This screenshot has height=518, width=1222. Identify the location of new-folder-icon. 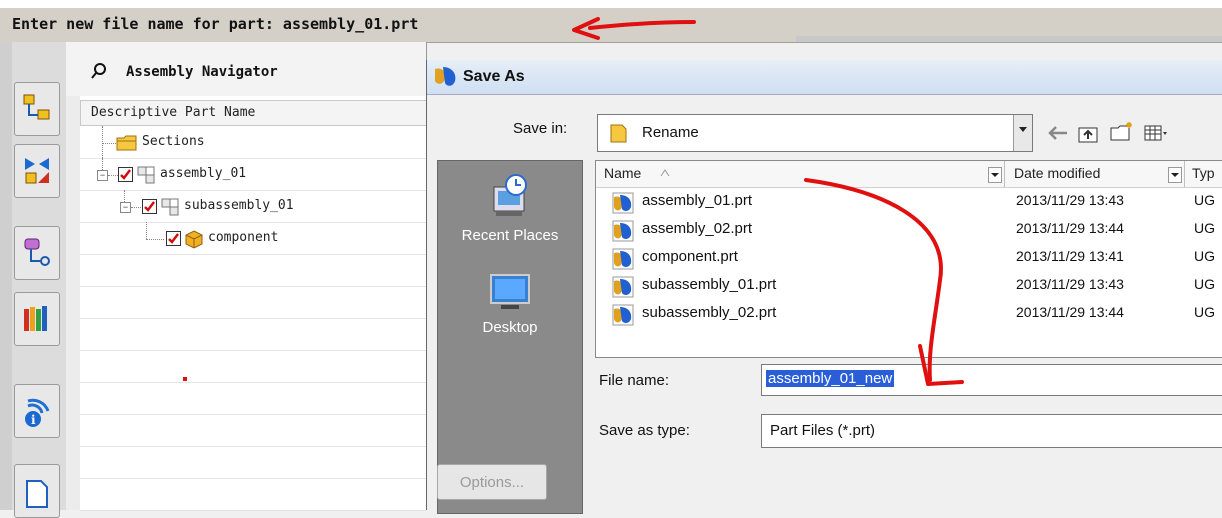
(1122, 132).